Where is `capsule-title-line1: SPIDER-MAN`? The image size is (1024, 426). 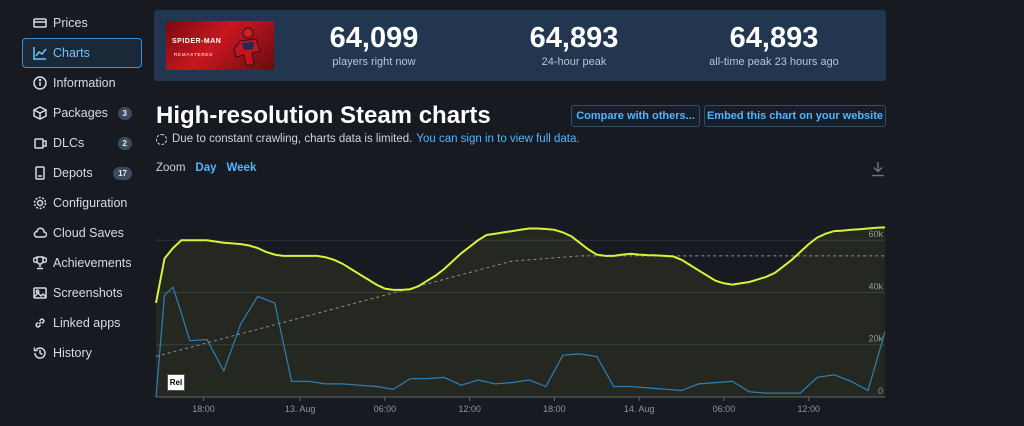 capsule-title-line1: SPIDER-MAN is located at coordinates (197, 41).